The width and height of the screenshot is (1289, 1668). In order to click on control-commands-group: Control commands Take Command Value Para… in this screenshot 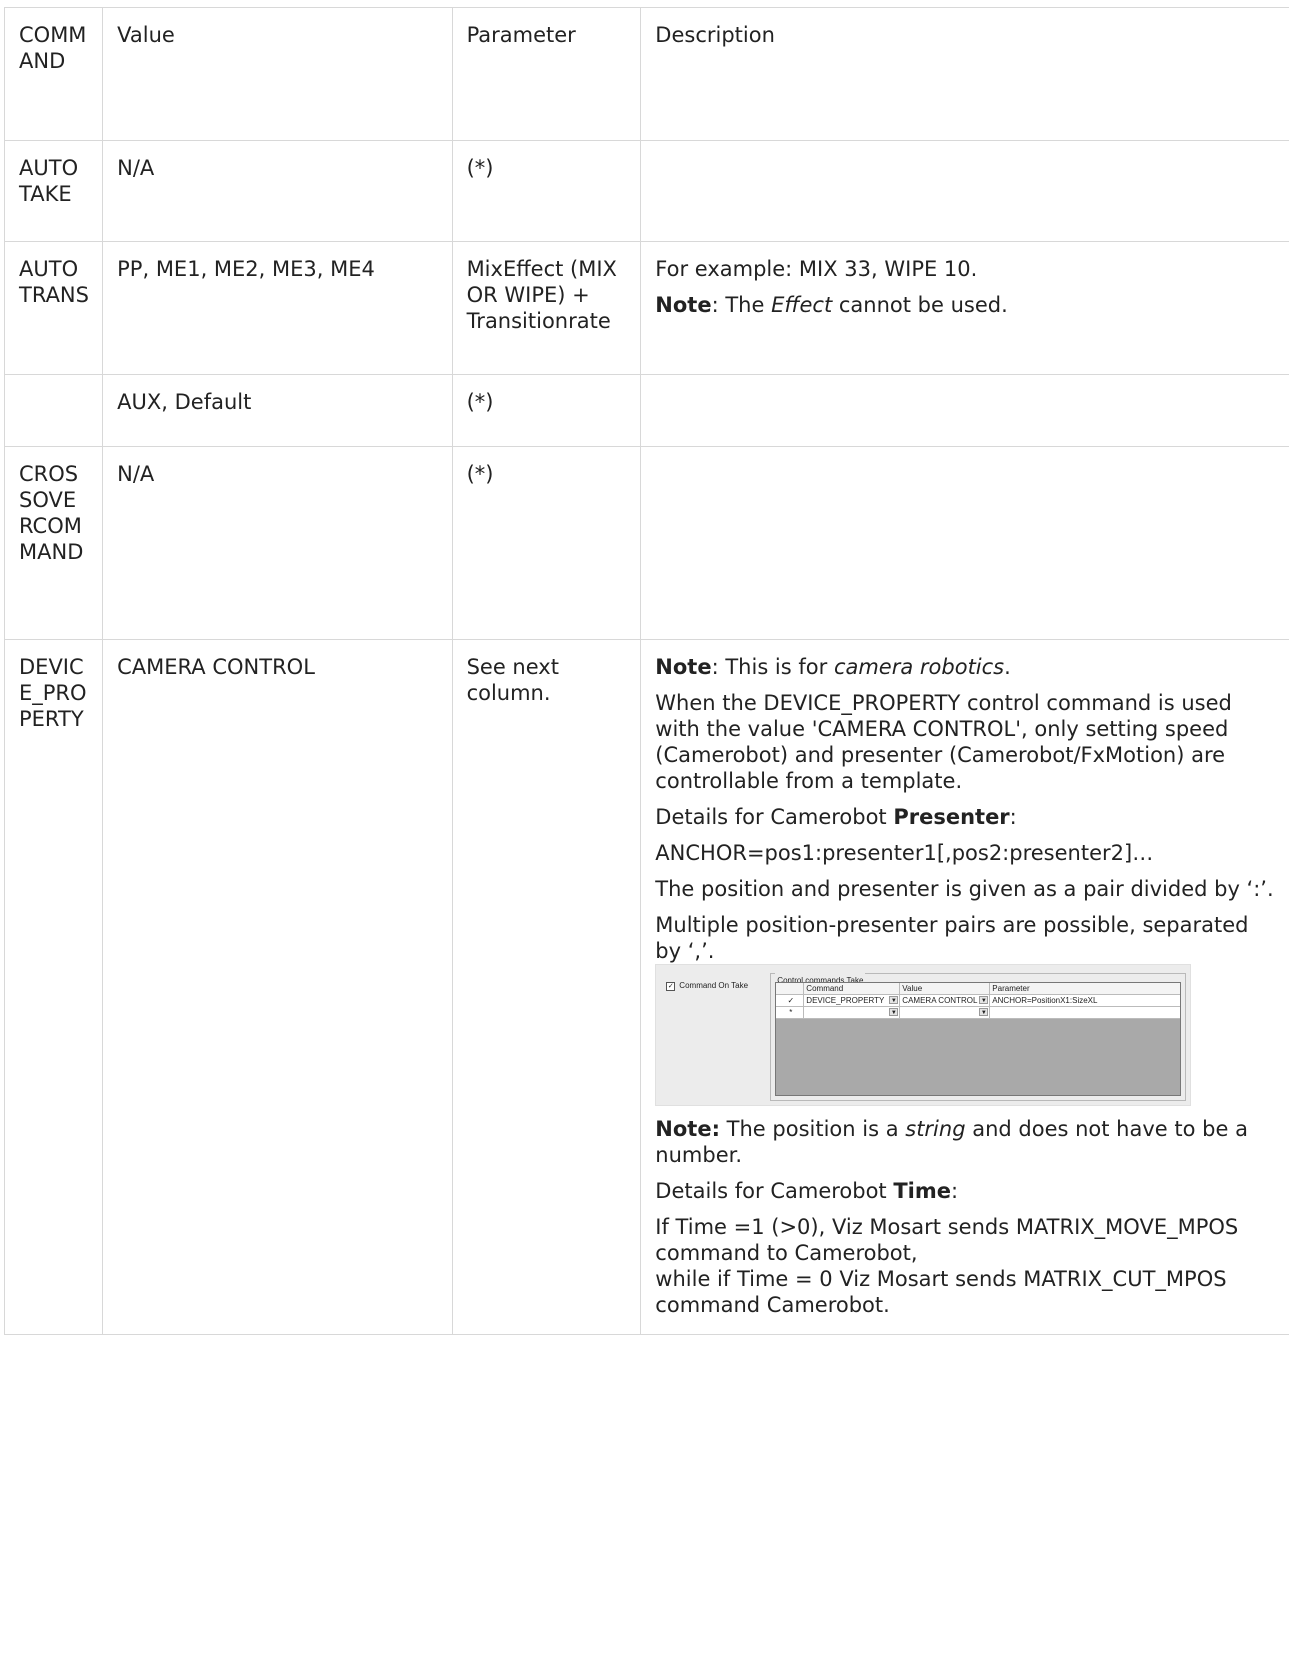, I will do `click(978, 1034)`.